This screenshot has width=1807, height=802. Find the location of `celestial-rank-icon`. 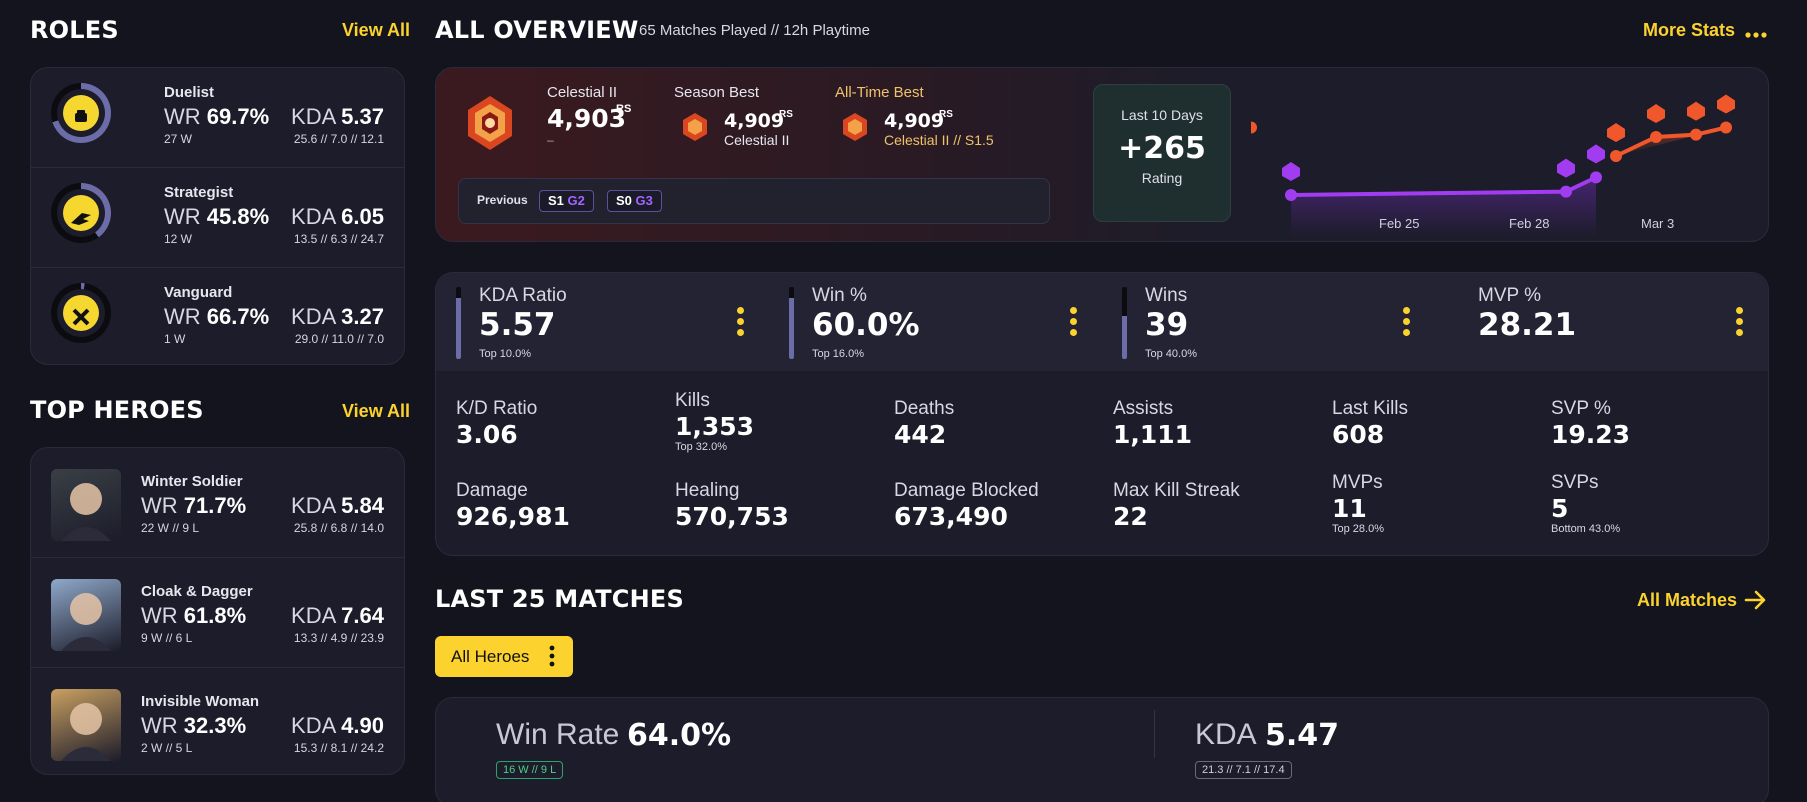

celestial-rank-icon is located at coordinates (490, 123).